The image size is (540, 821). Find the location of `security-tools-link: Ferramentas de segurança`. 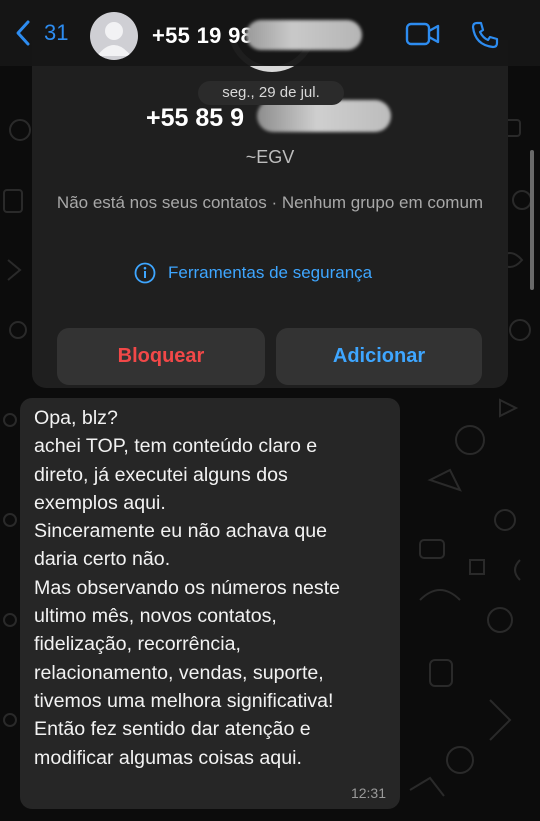

security-tools-link: Ferramentas de segurança is located at coordinates (253, 273).